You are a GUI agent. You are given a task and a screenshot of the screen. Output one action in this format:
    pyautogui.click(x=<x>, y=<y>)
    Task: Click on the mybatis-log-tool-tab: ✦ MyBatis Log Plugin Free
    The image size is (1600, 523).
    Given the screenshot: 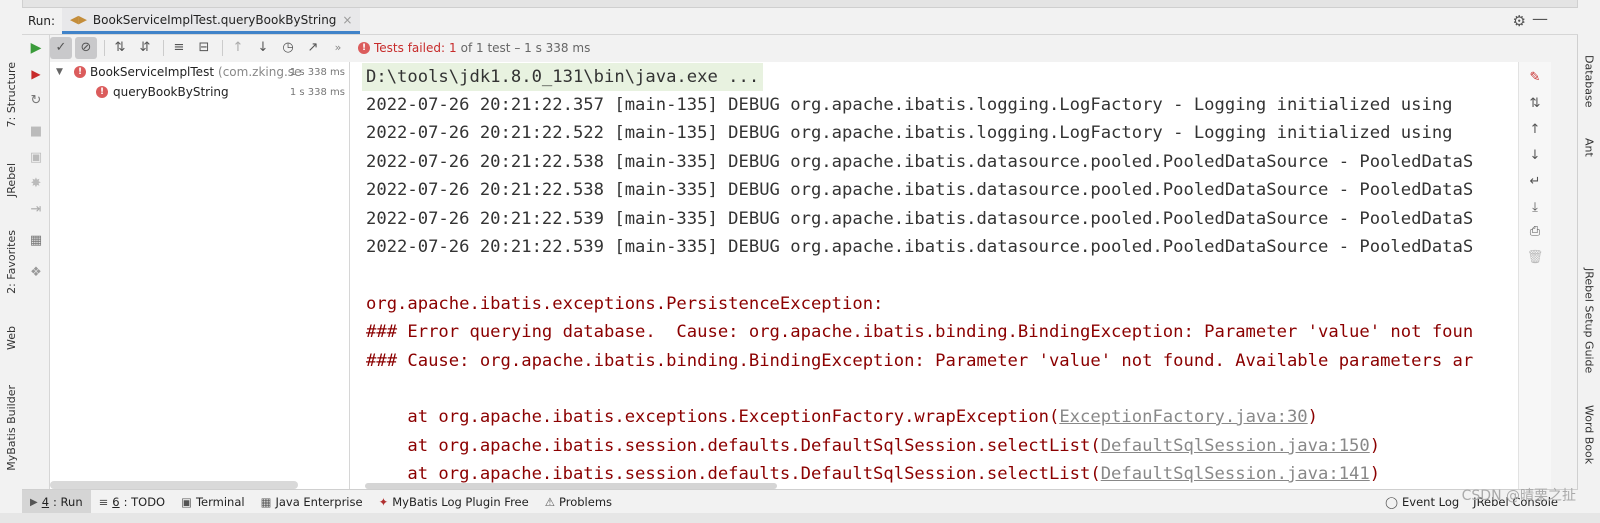 What is the action you would take?
    pyautogui.click(x=454, y=502)
    